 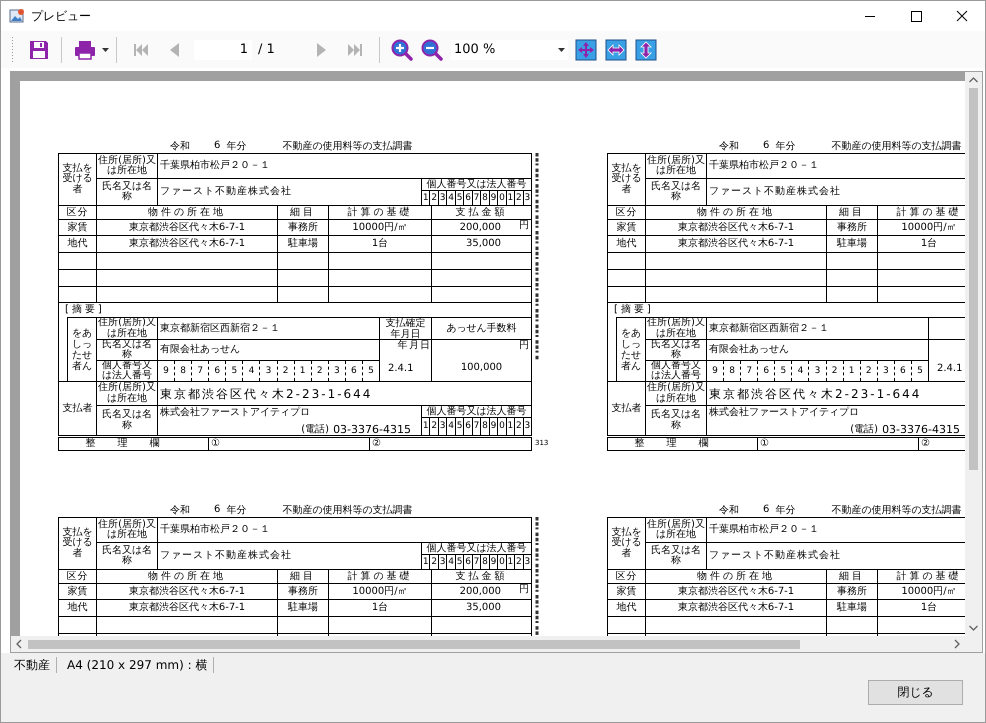 I want to click on name-label: 氏名又は名称, so click(x=127, y=556).